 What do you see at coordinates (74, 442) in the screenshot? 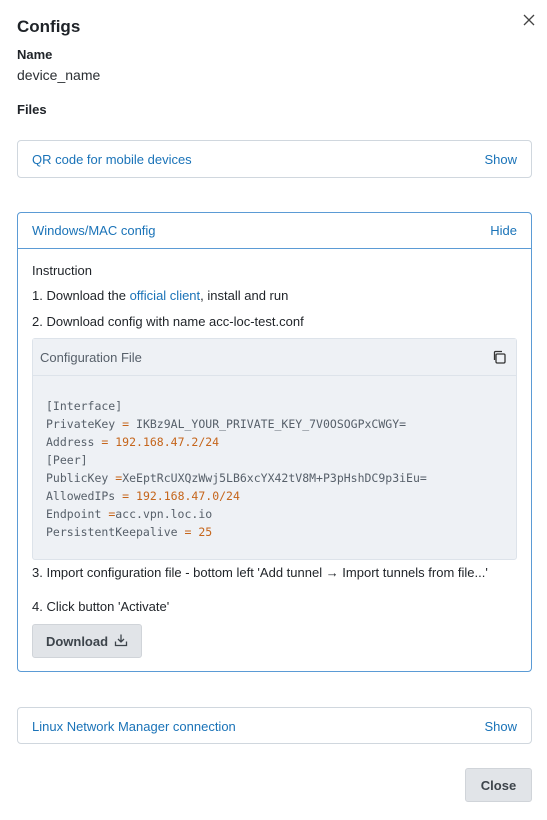
I see `config-key: Address` at bounding box center [74, 442].